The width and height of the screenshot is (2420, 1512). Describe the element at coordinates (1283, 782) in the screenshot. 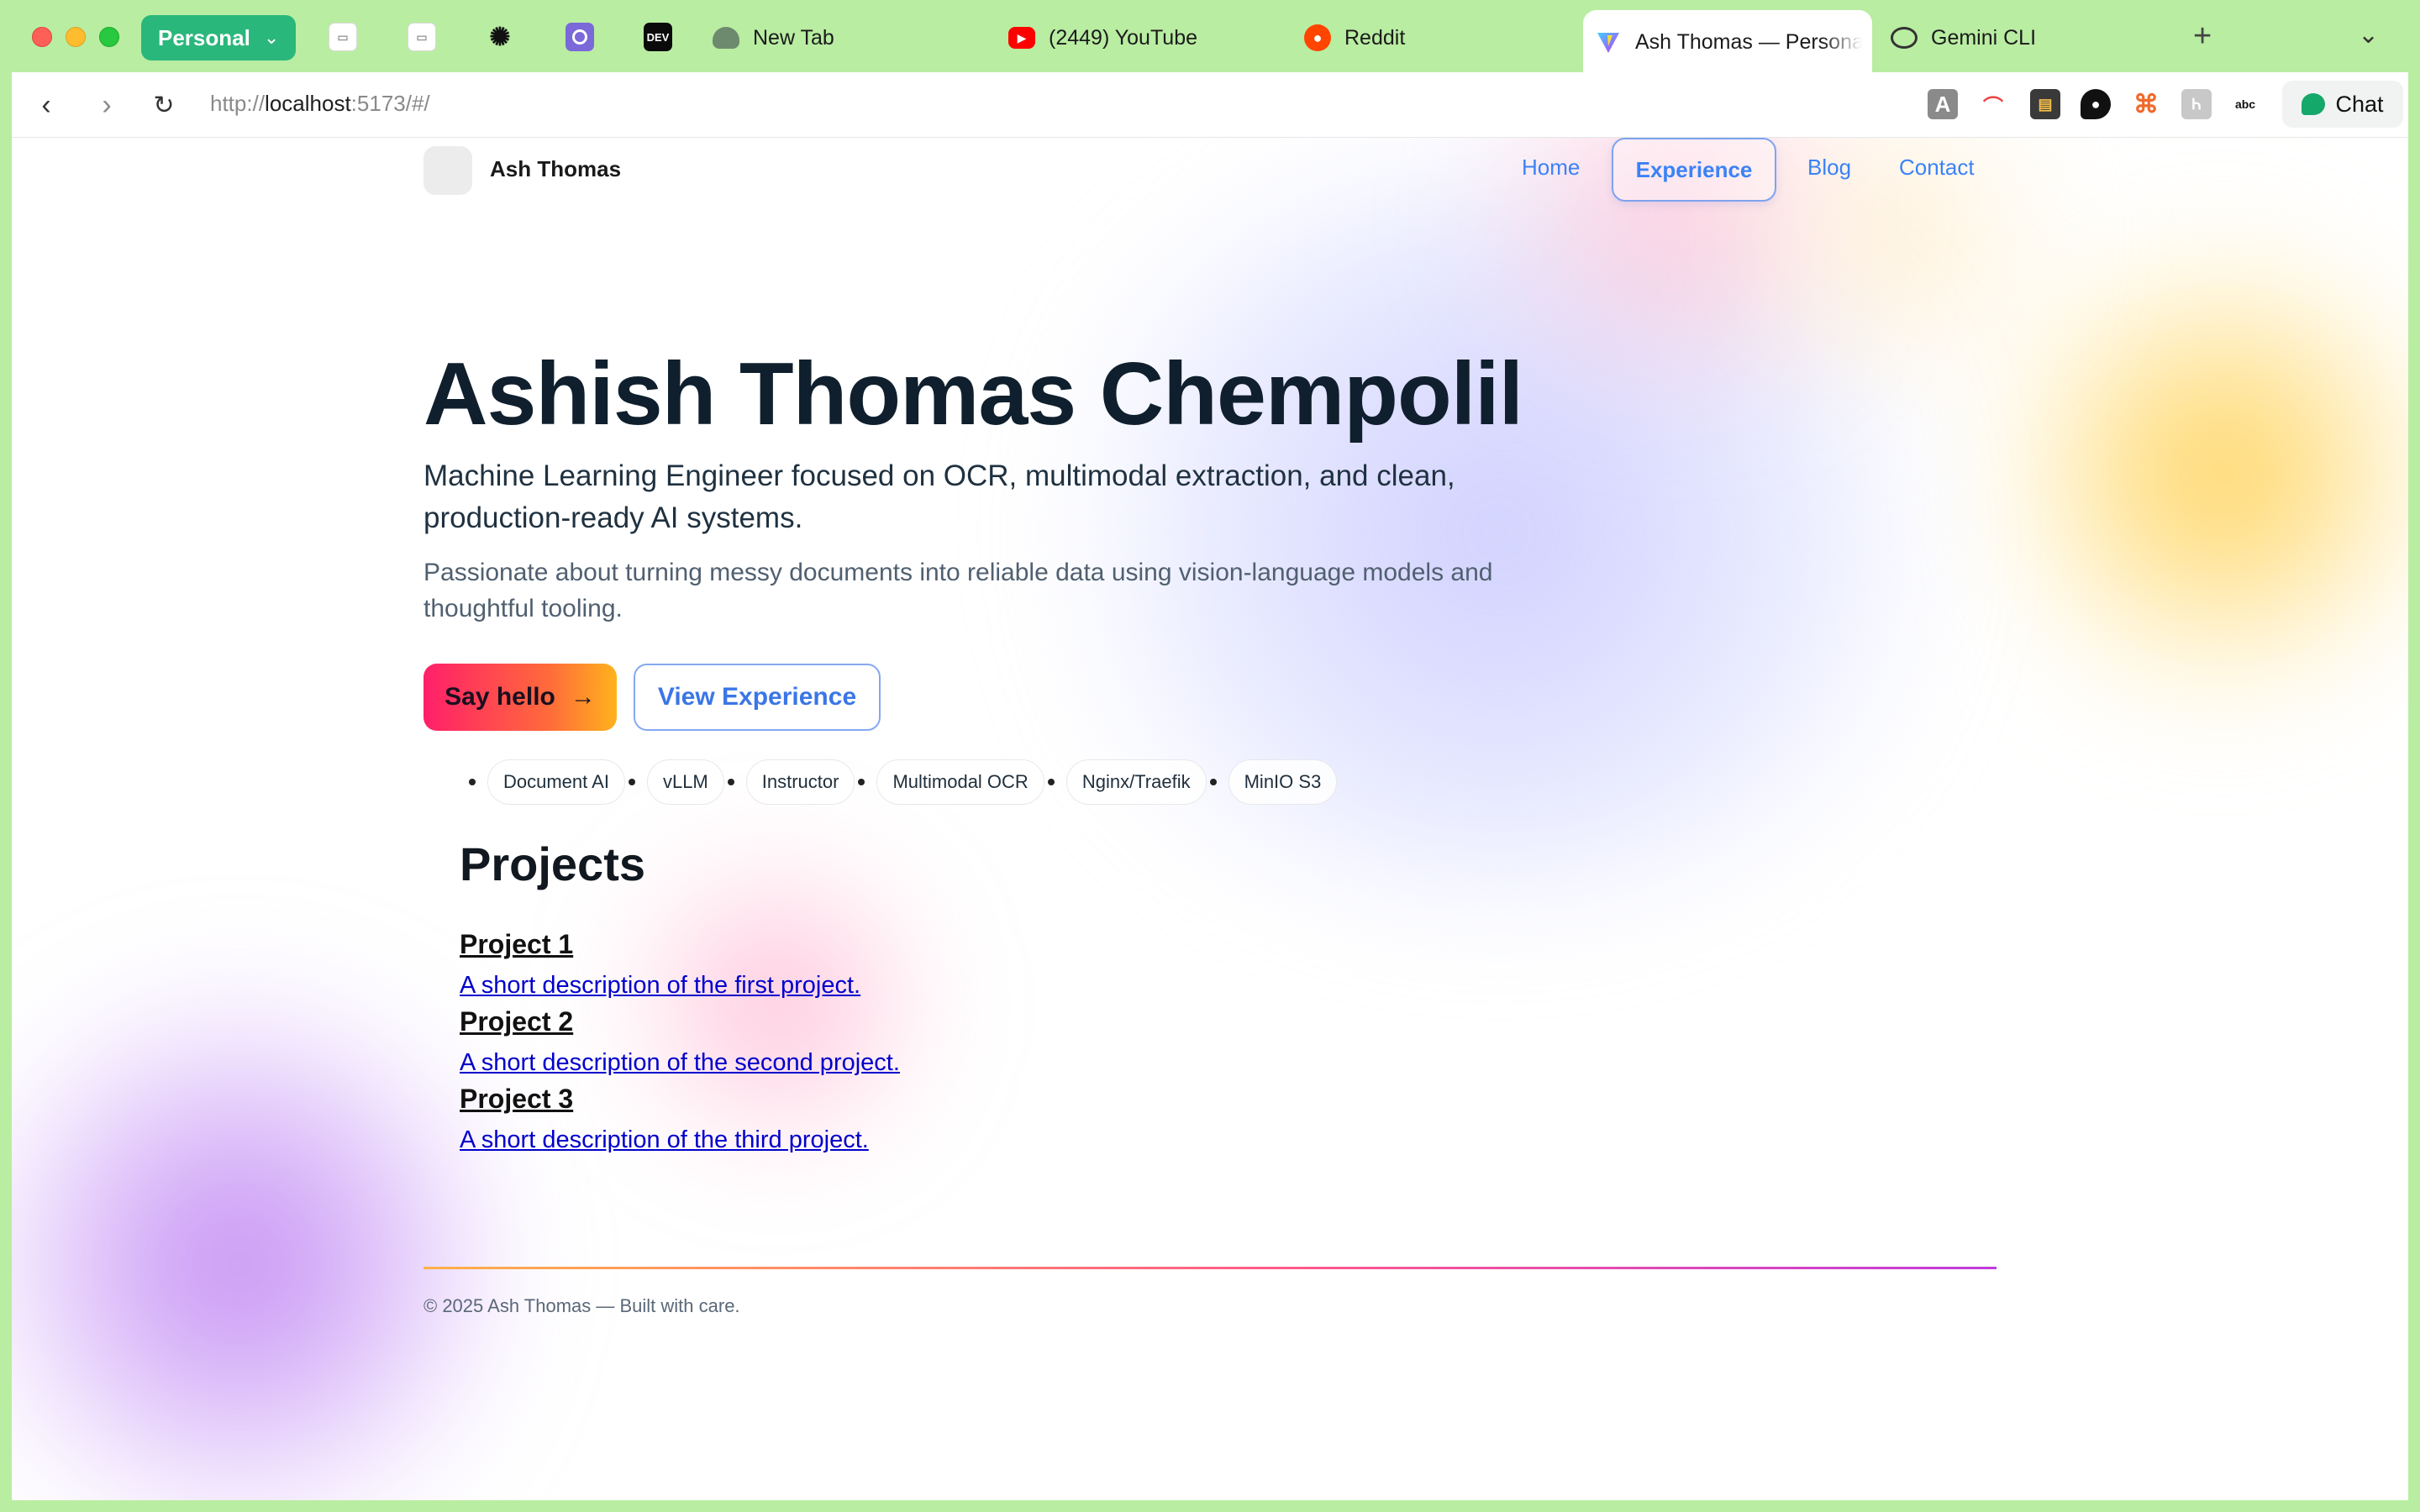

I see `tag-chip: MinIO S3` at that location.